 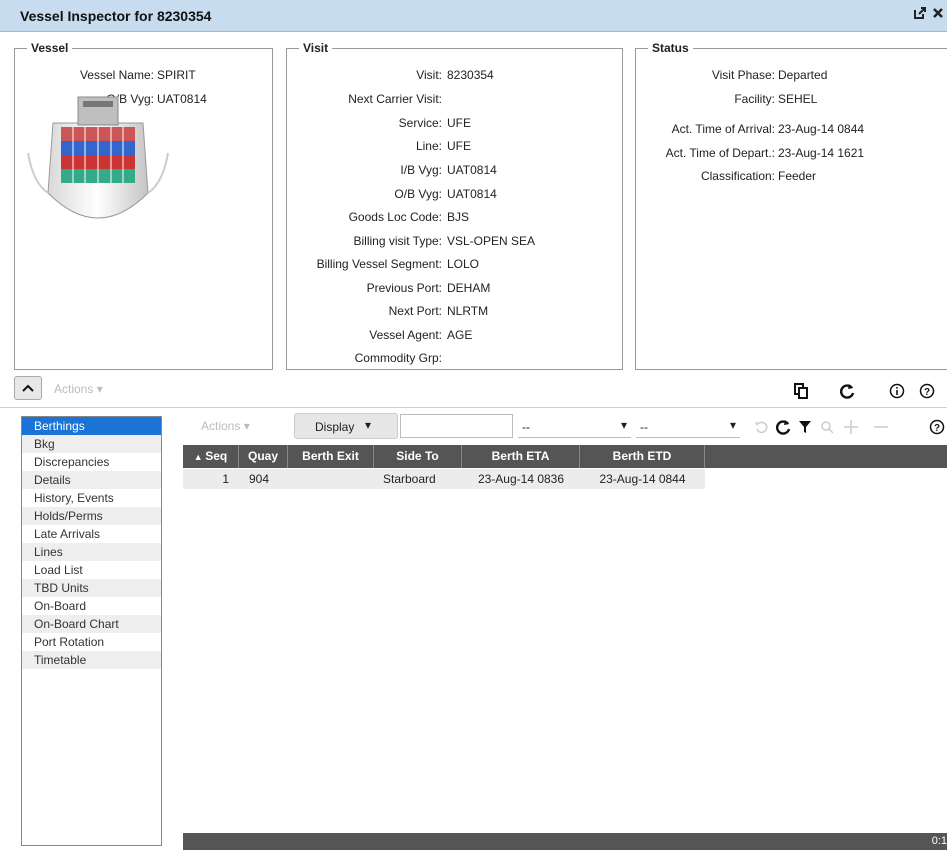 I want to click on visit-field-label: Billing Vessel Segment:, so click(x=379, y=264).